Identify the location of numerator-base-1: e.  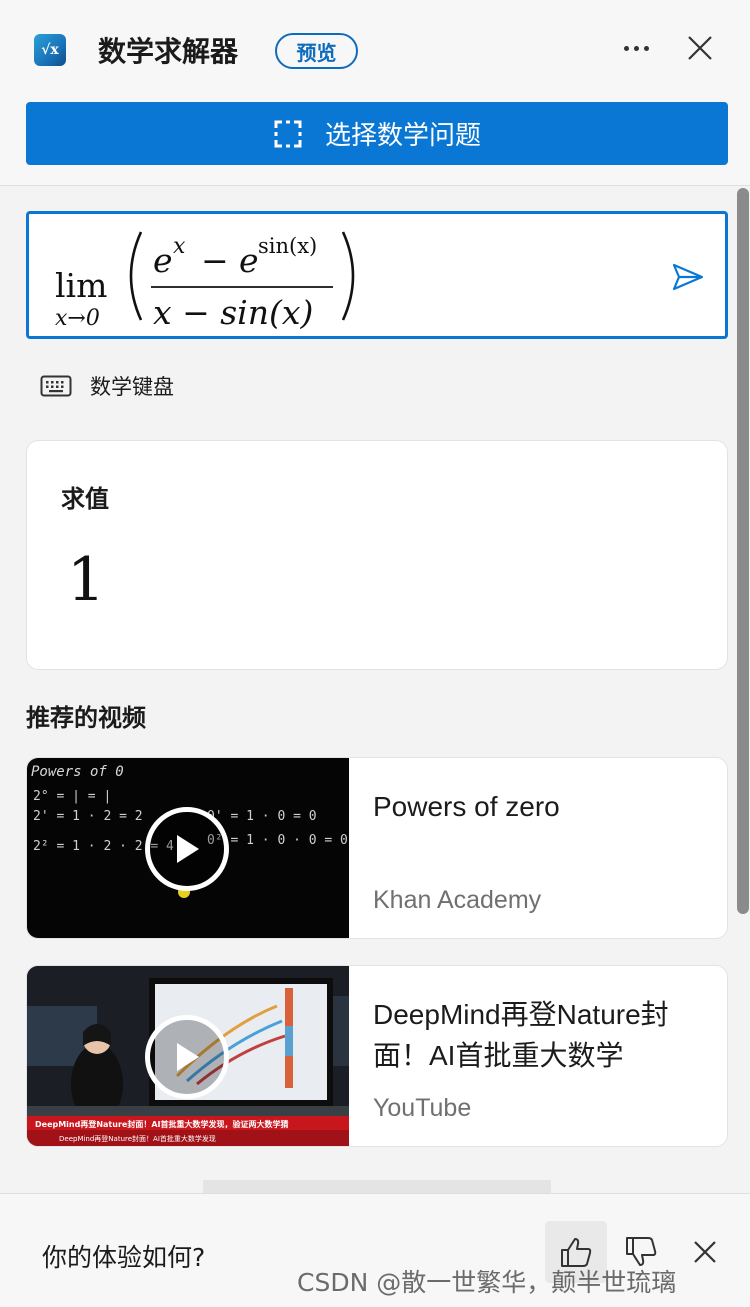
(163, 260).